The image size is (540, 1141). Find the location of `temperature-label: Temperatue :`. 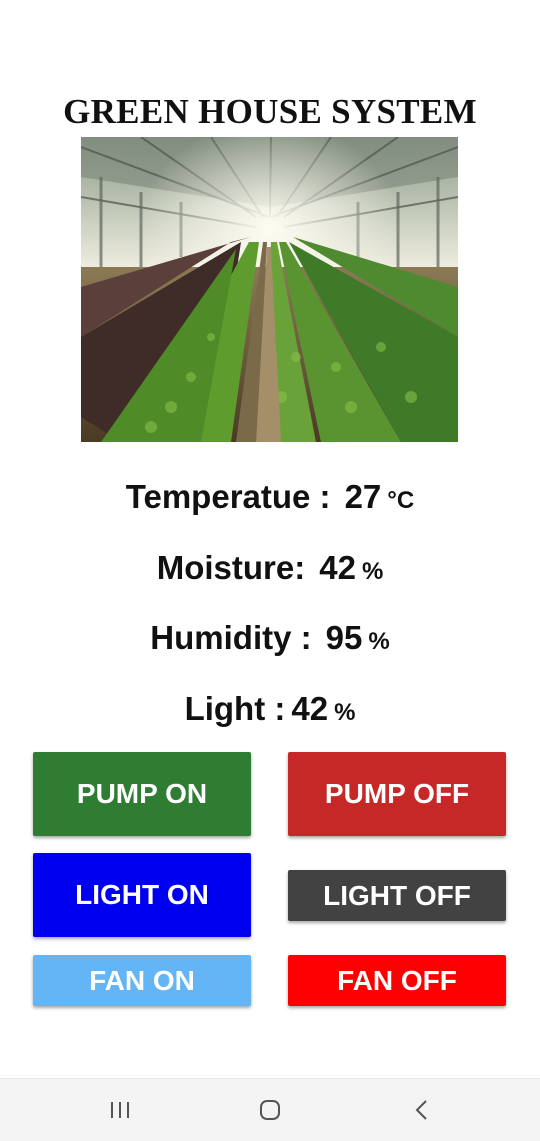

temperature-label: Temperatue : is located at coordinates (228, 496).